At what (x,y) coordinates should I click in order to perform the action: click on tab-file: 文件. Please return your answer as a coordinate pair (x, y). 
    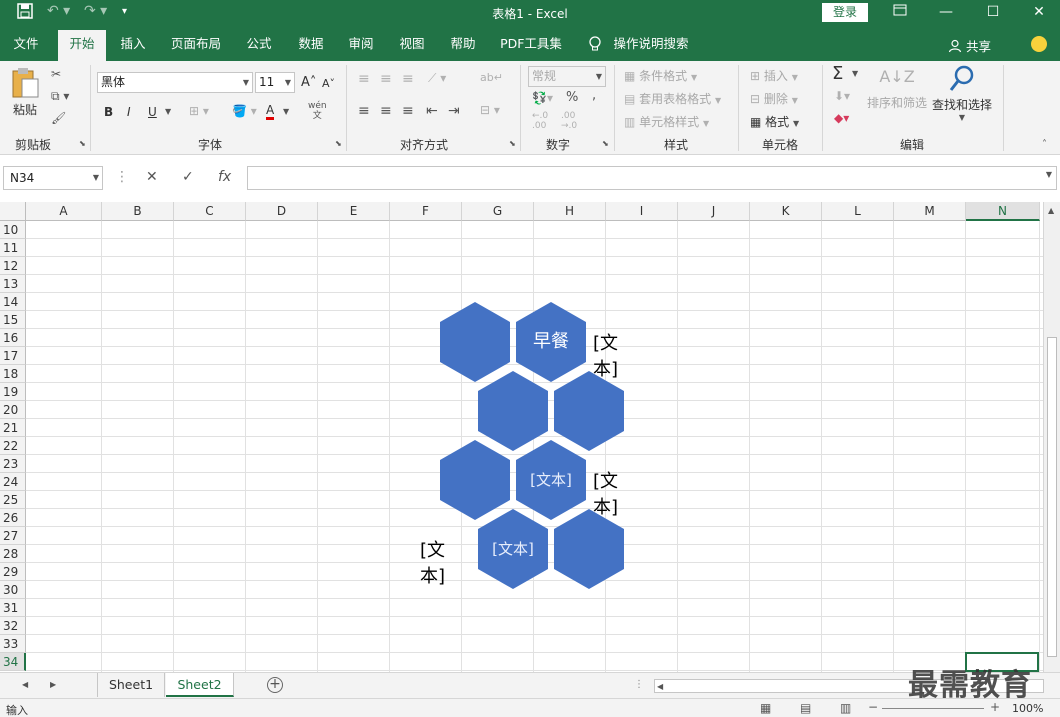
    Looking at the image, I should click on (26, 43).